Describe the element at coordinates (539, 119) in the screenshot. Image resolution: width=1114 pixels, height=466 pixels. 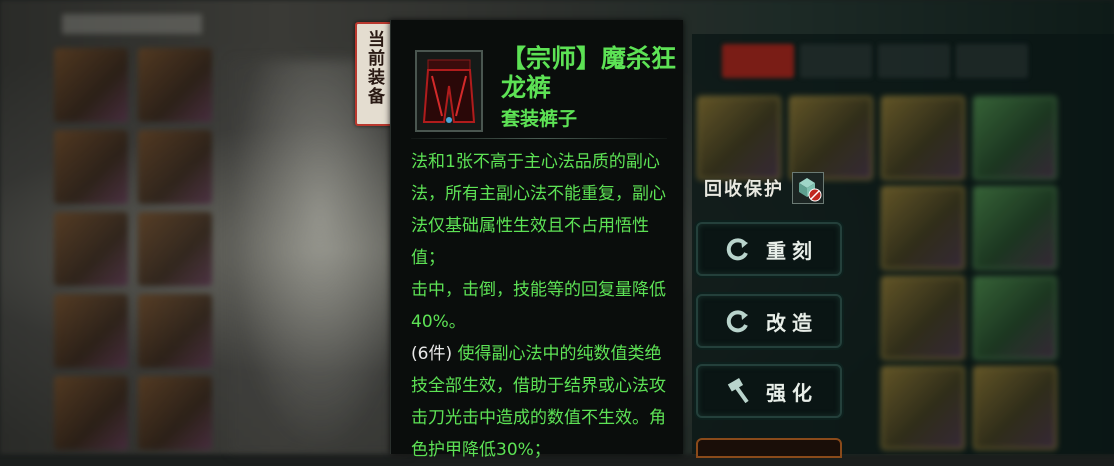
I see `item-type: 套装裤子` at that location.